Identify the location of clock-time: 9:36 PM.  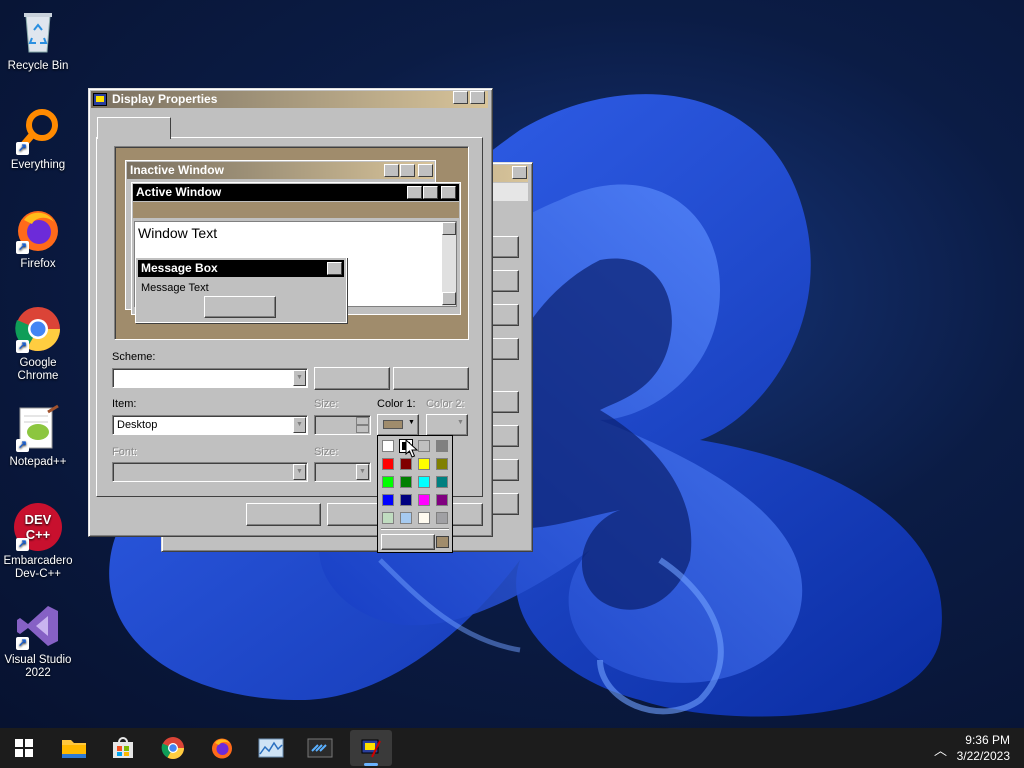
(987, 740).